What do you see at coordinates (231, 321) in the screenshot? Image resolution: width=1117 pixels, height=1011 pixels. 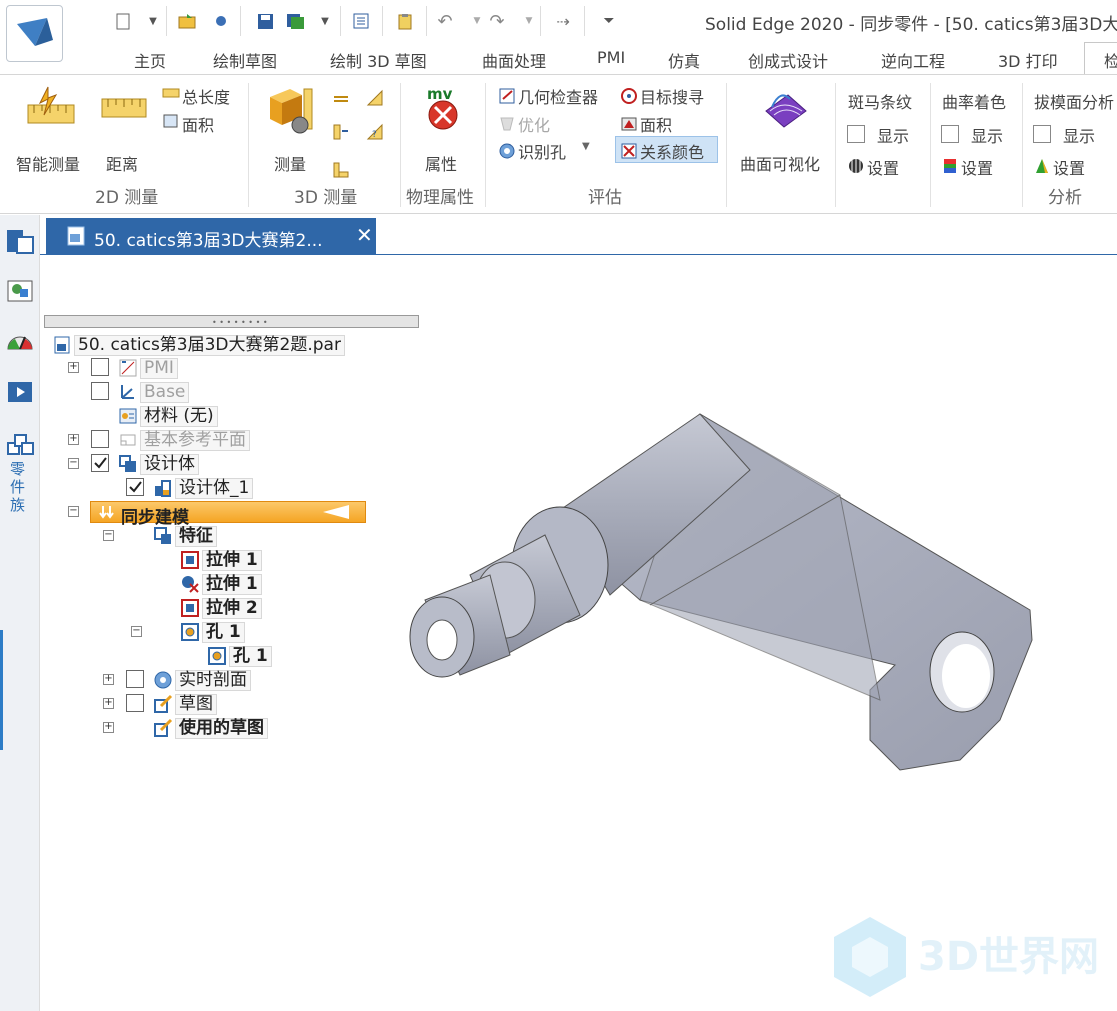 I see `pathfinder-splitter: • • • • • • • •` at bounding box center [231, 321].